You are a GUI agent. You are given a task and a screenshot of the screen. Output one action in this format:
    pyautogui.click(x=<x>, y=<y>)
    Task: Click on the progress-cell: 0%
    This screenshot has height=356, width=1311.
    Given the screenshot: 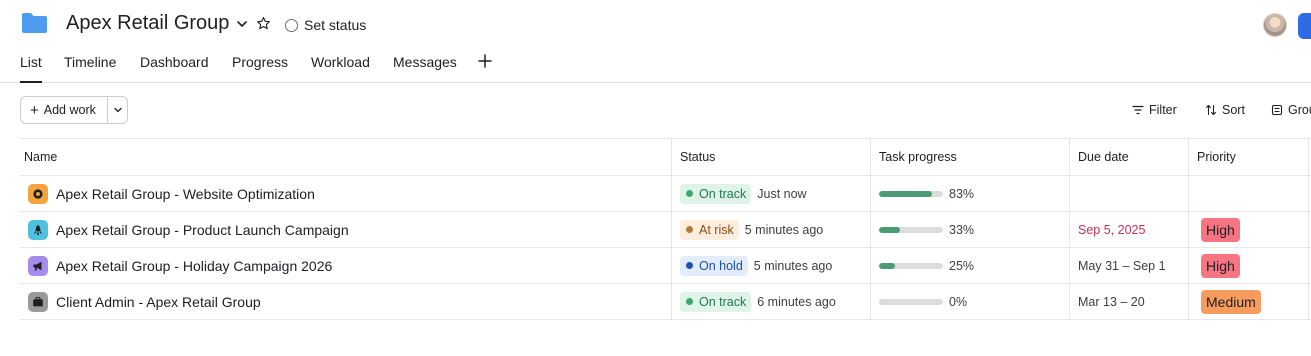 What is the action you would take?
    pyautogui.click(x=970, y=301)
    